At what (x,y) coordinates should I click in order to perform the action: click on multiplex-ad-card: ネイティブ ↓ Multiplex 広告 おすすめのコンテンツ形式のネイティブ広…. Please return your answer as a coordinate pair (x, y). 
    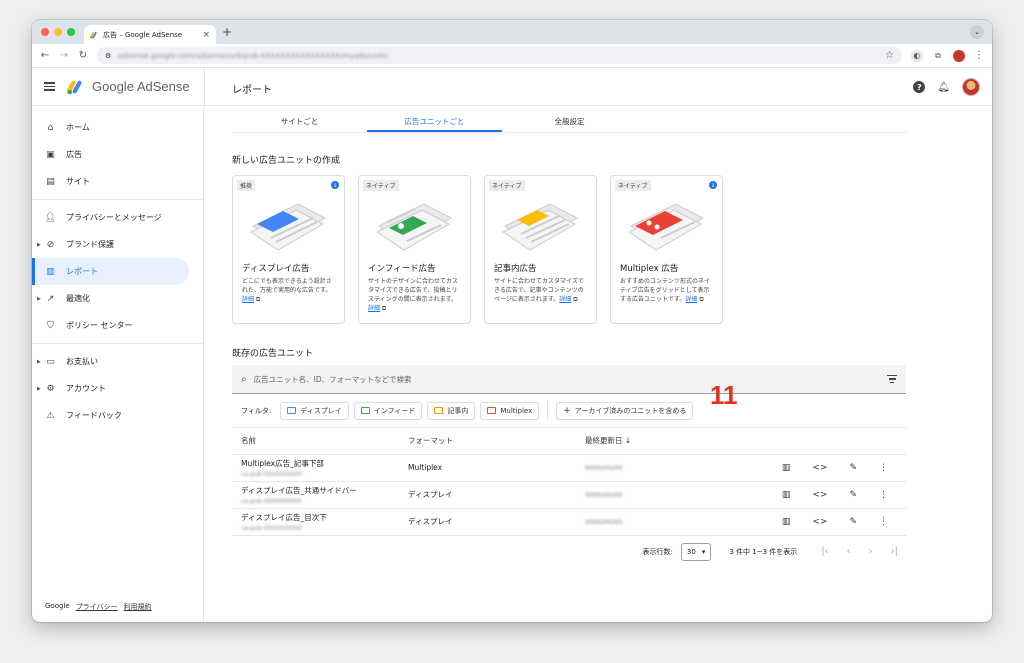
    Looking at the image, I should click on (666, 249).